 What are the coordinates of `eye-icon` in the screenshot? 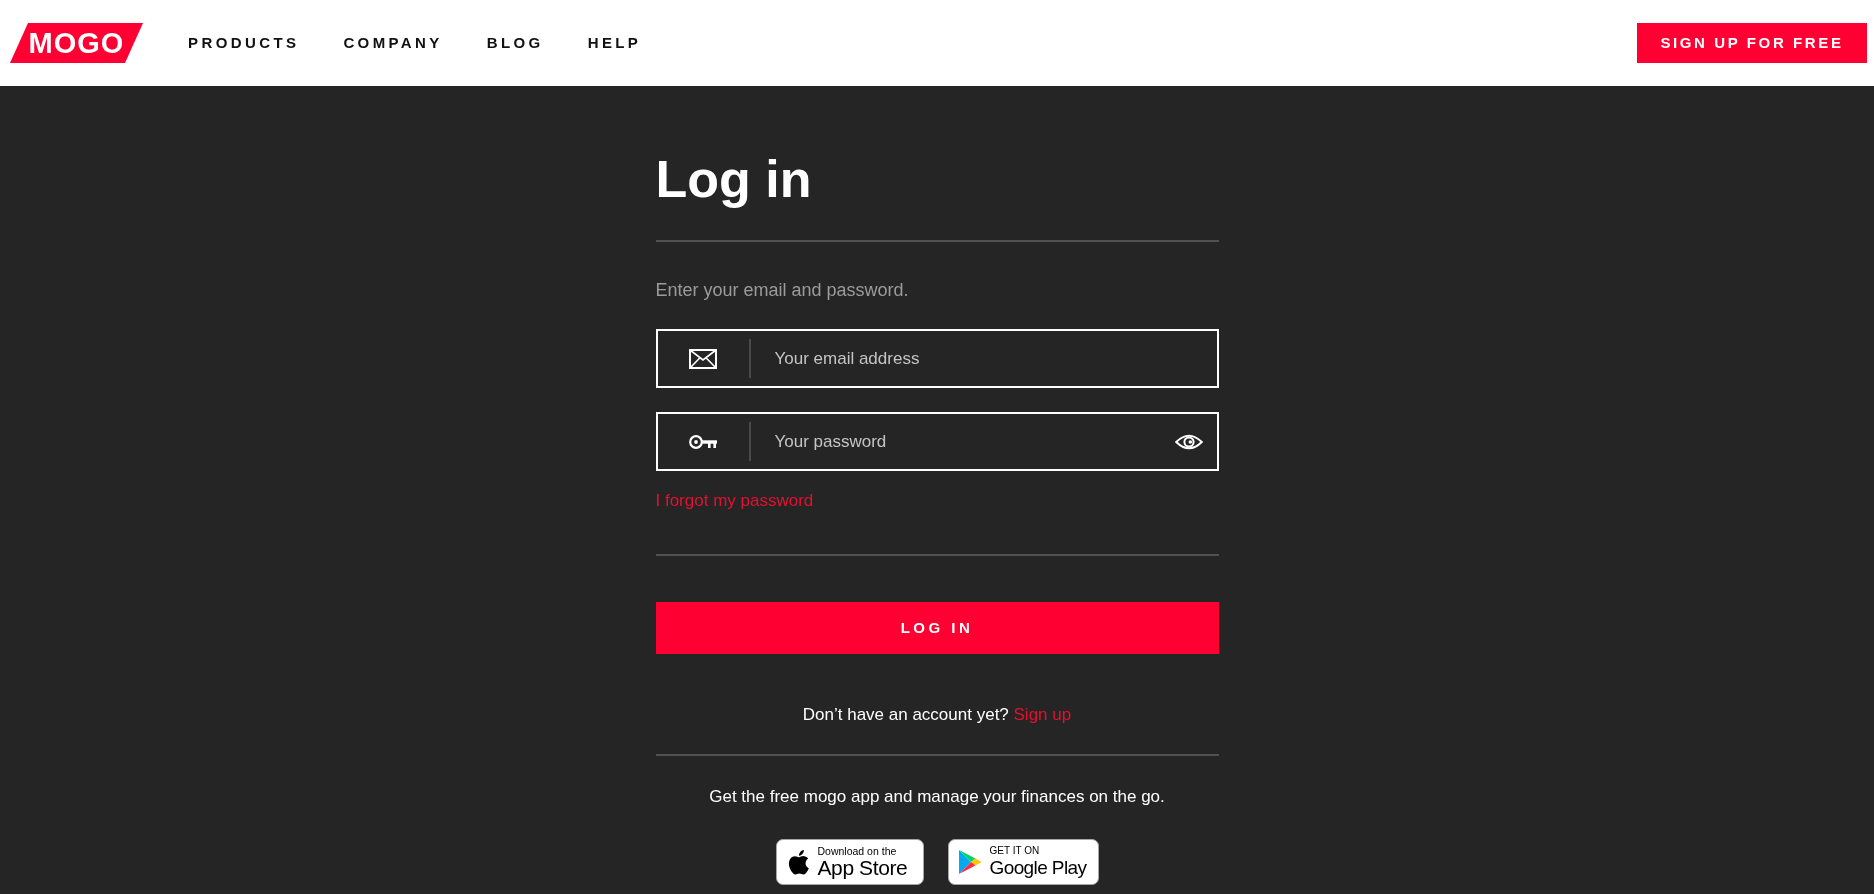 It's located at (1188, 441).